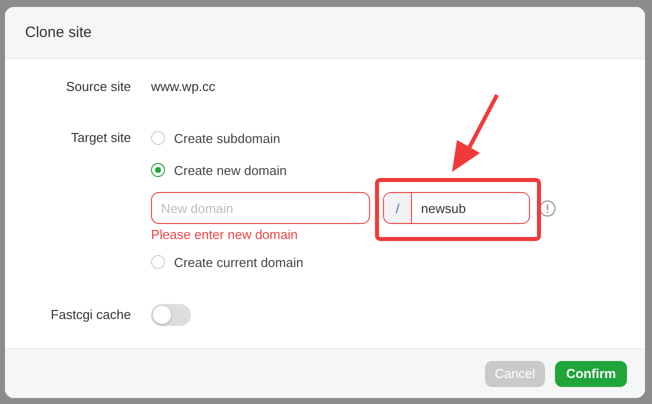 Image resolution: width=652 pixels, height=404 pixels. What do you see at coordinates (100, 138) in the screenshot?
I see `field-label: Target site` at bounding box center [100, 138].